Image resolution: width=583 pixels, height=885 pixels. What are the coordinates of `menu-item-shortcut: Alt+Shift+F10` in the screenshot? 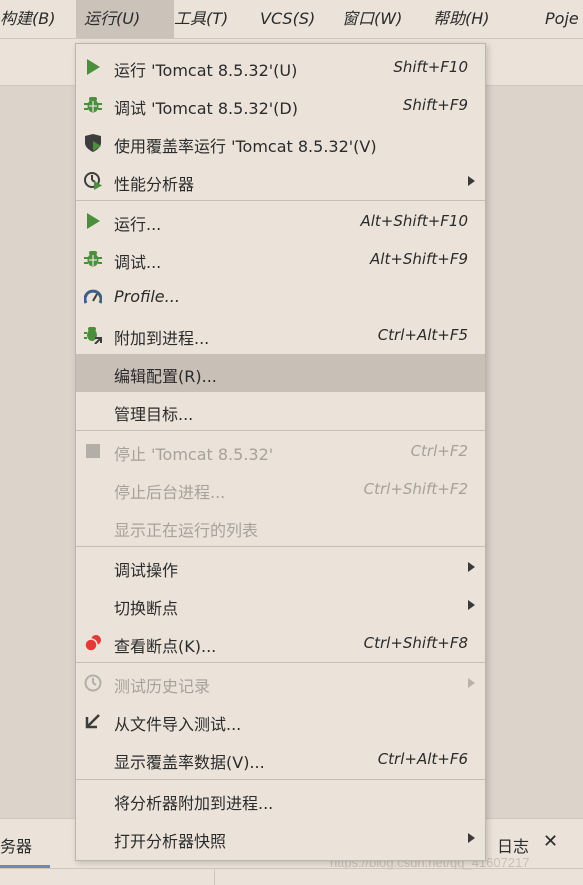 It's located at (414, 221).